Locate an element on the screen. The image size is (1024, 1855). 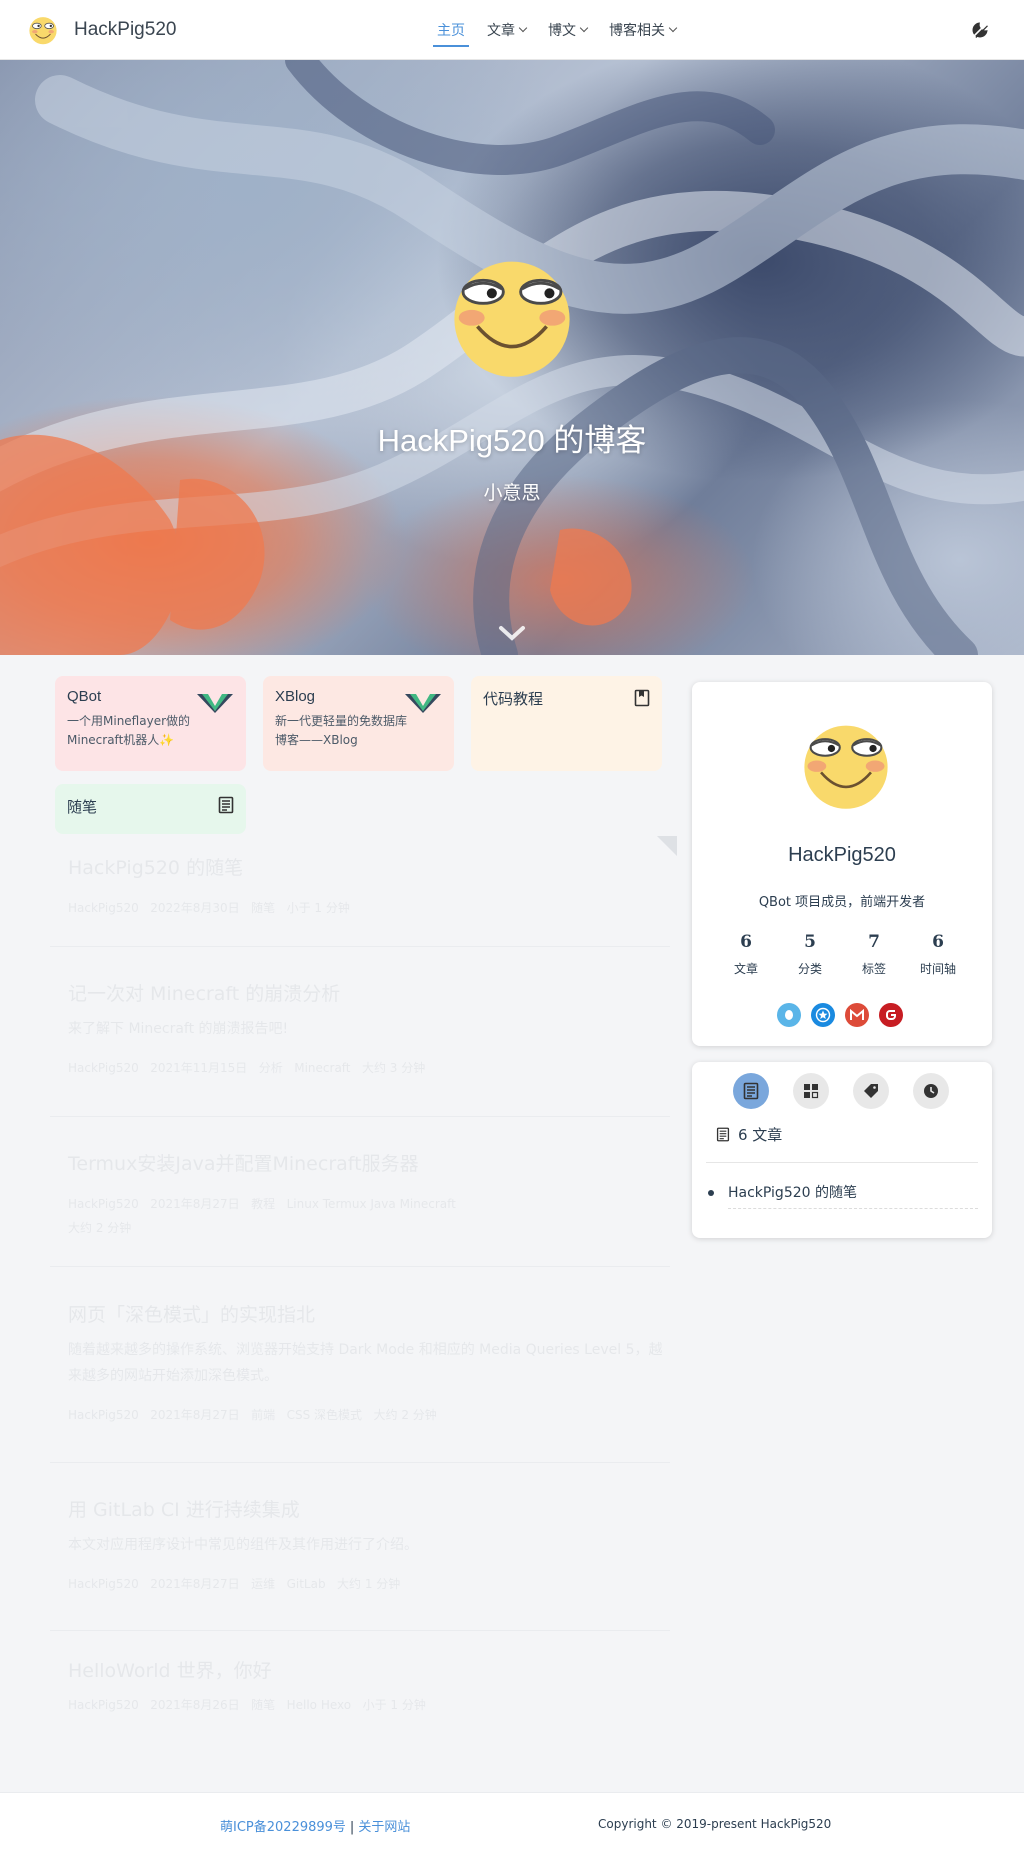
info-heading: 6 文章 is located at coordinates (749, 1134).